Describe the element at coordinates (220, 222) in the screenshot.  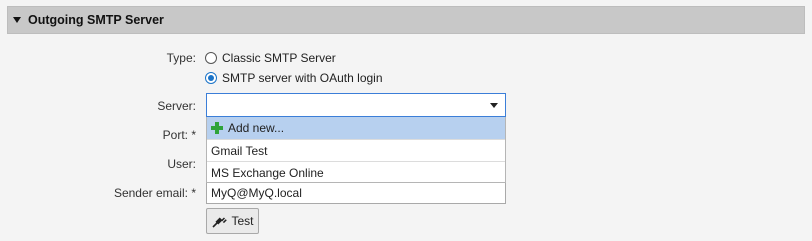
I see `plug-icon` at that location.